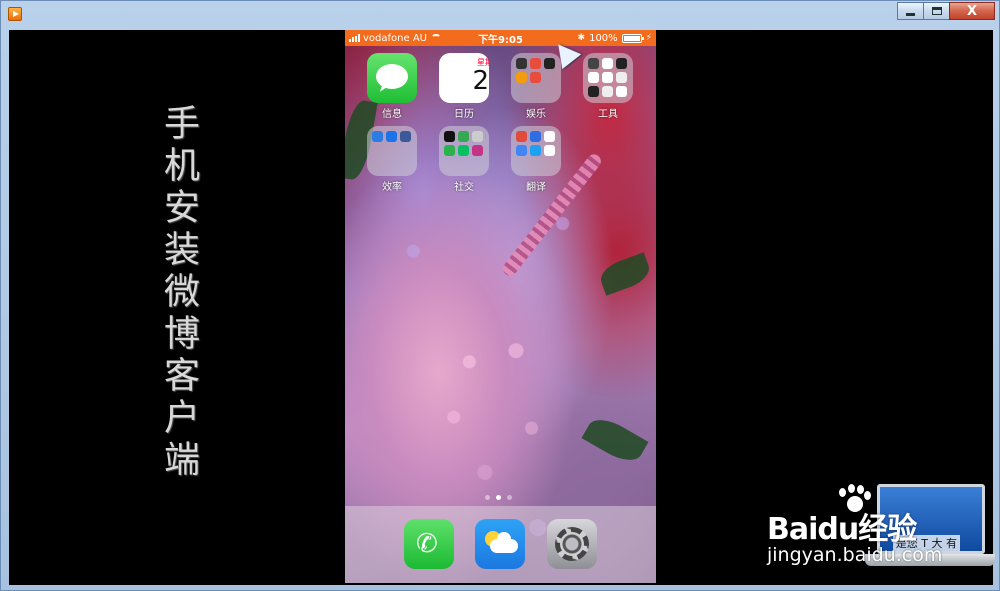 This screenshot has width=1000, height=591. I want to click on title-bar: X, so click(500, 15).